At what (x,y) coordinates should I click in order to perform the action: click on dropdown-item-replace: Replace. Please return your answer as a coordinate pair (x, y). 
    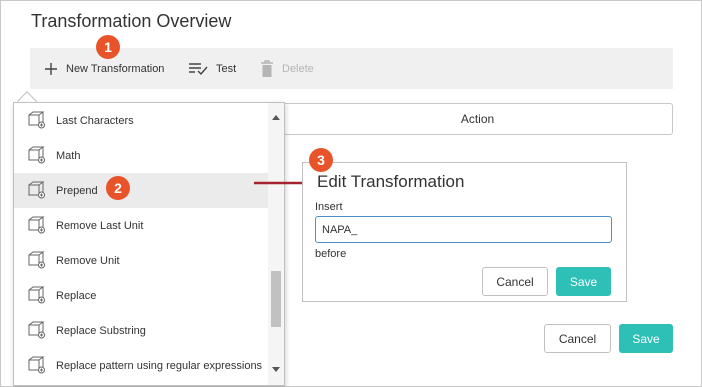
    Looking at the image, I should click on (142, 295).